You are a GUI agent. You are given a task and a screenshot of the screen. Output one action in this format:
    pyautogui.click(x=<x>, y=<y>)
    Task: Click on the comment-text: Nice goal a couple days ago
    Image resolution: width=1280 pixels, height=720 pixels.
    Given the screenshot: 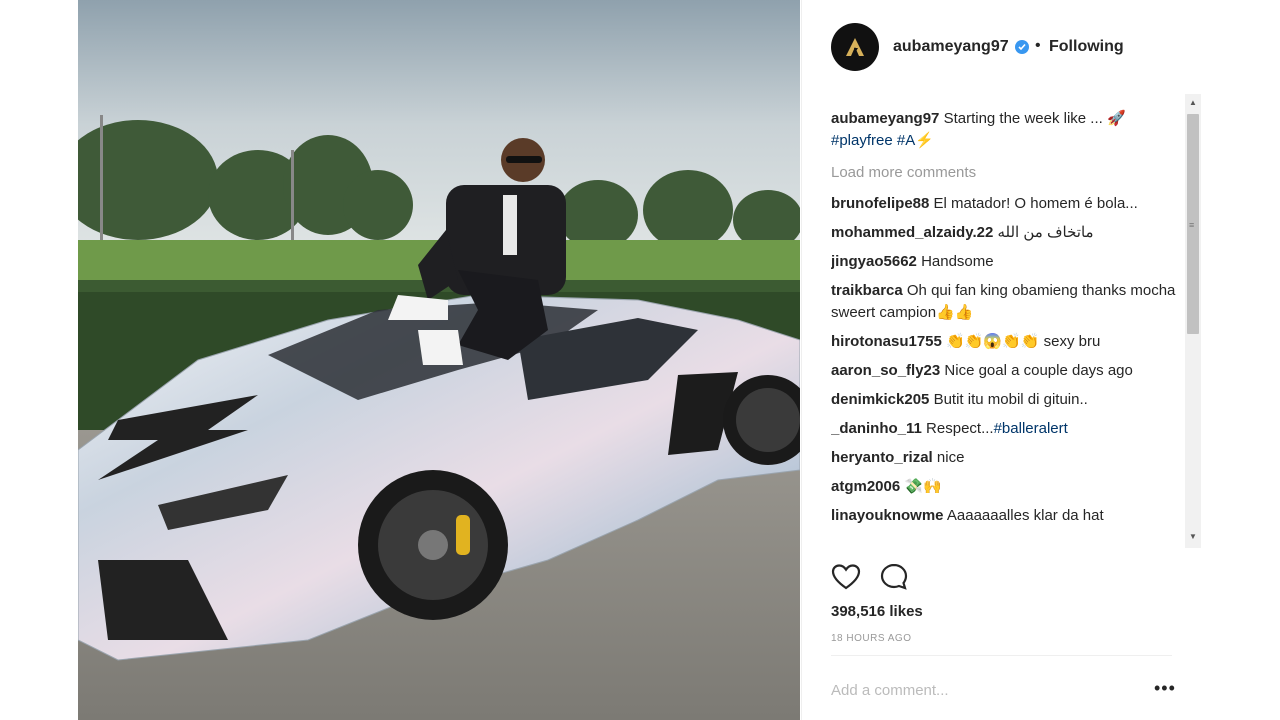 What is the action you would take?
    pyautogui.click(x=1038, y=370)
    